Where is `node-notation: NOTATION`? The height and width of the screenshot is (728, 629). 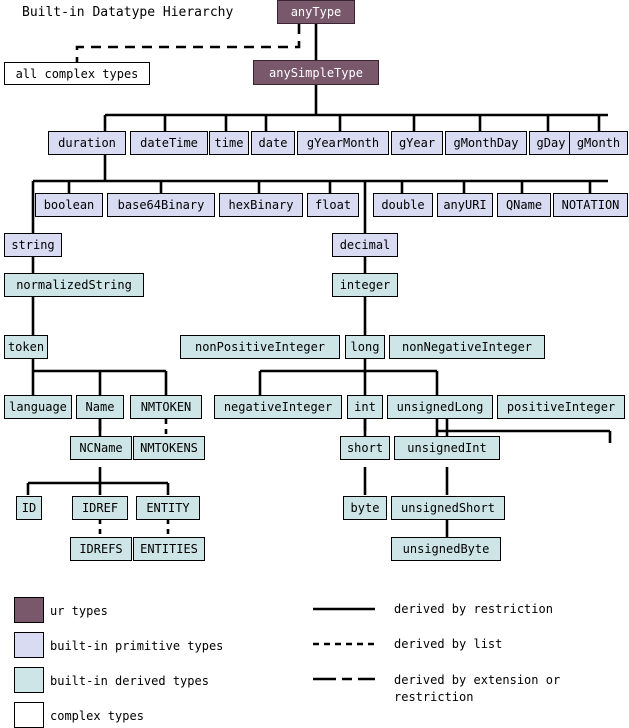
node-notation: NOTATION is located at coordinates (590, 205).